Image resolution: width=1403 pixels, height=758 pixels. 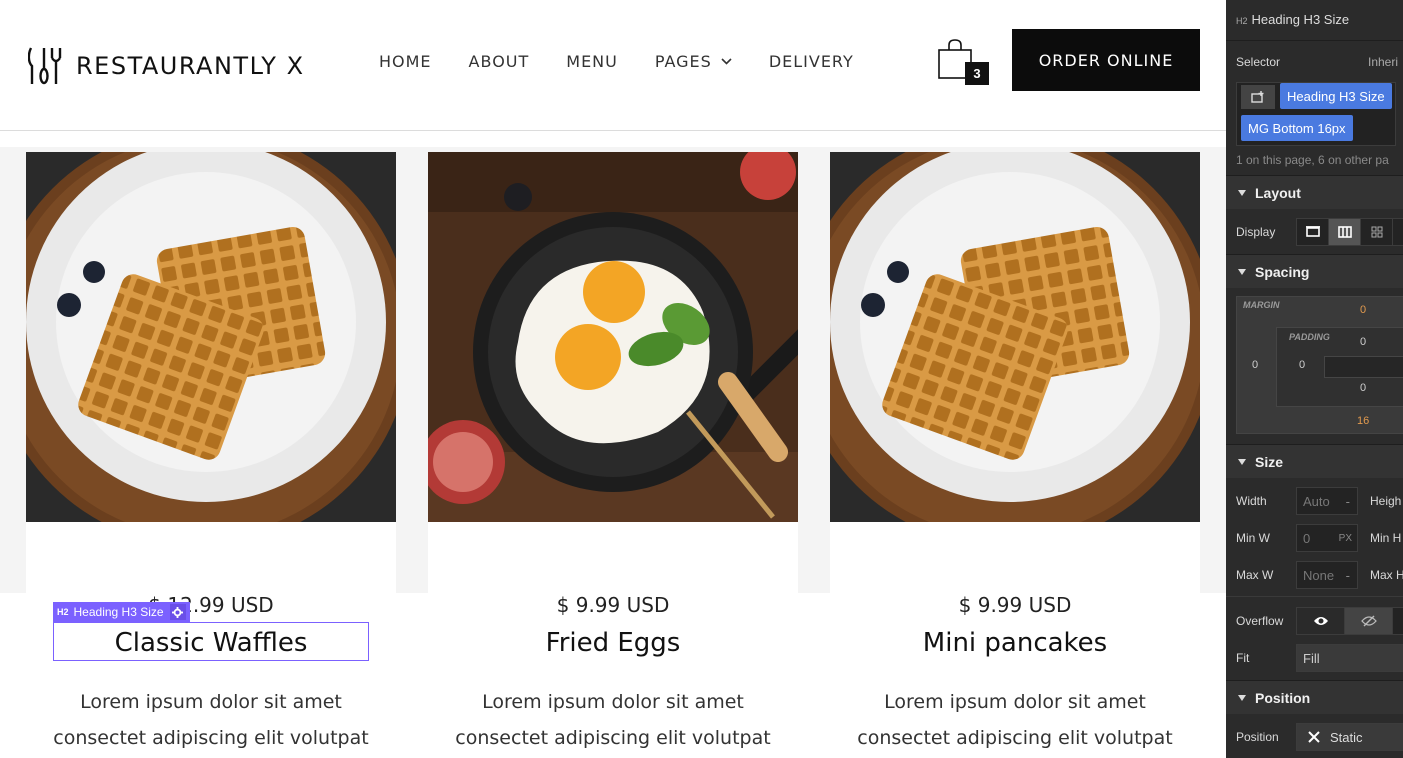 I want to click on padding-label: PADDING, so click(x=1309, y=337).